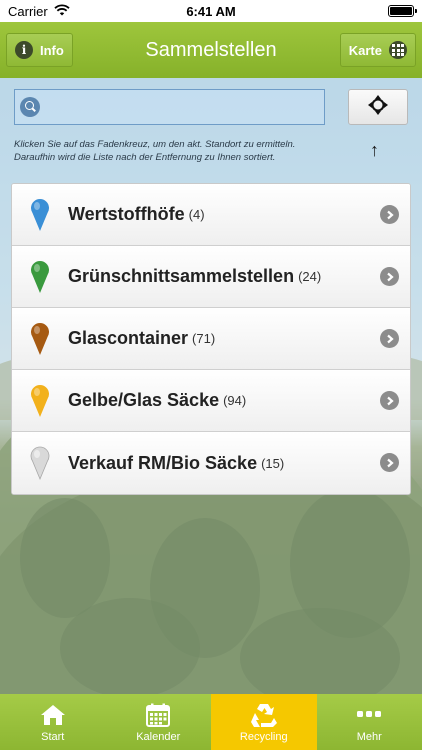  I want to click on tab-bar: Start Kalender Recycling Mehr, so click(211, 722).